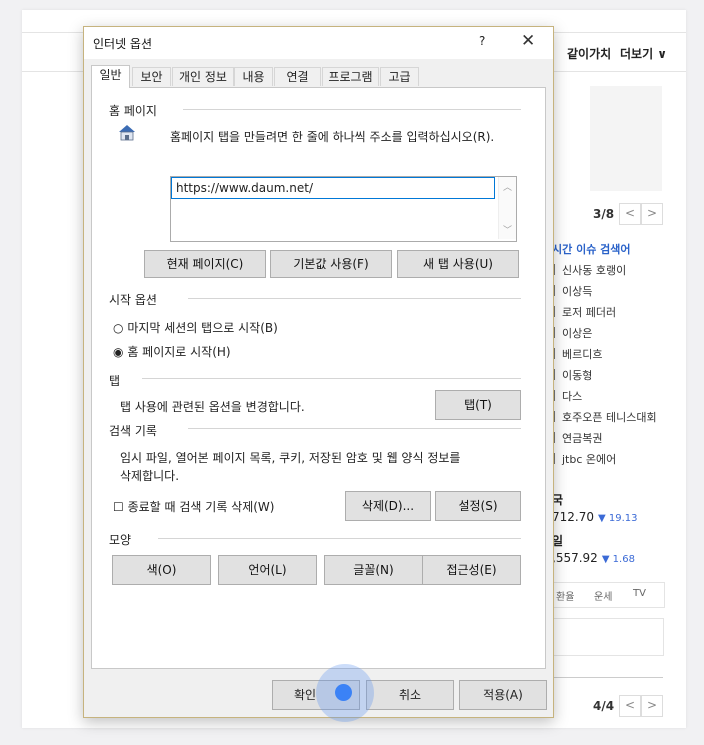  What do you see at coordinates (110, 76) in the screenshot?
I see `tab-general: 일반` at bounding box center [110, 76].